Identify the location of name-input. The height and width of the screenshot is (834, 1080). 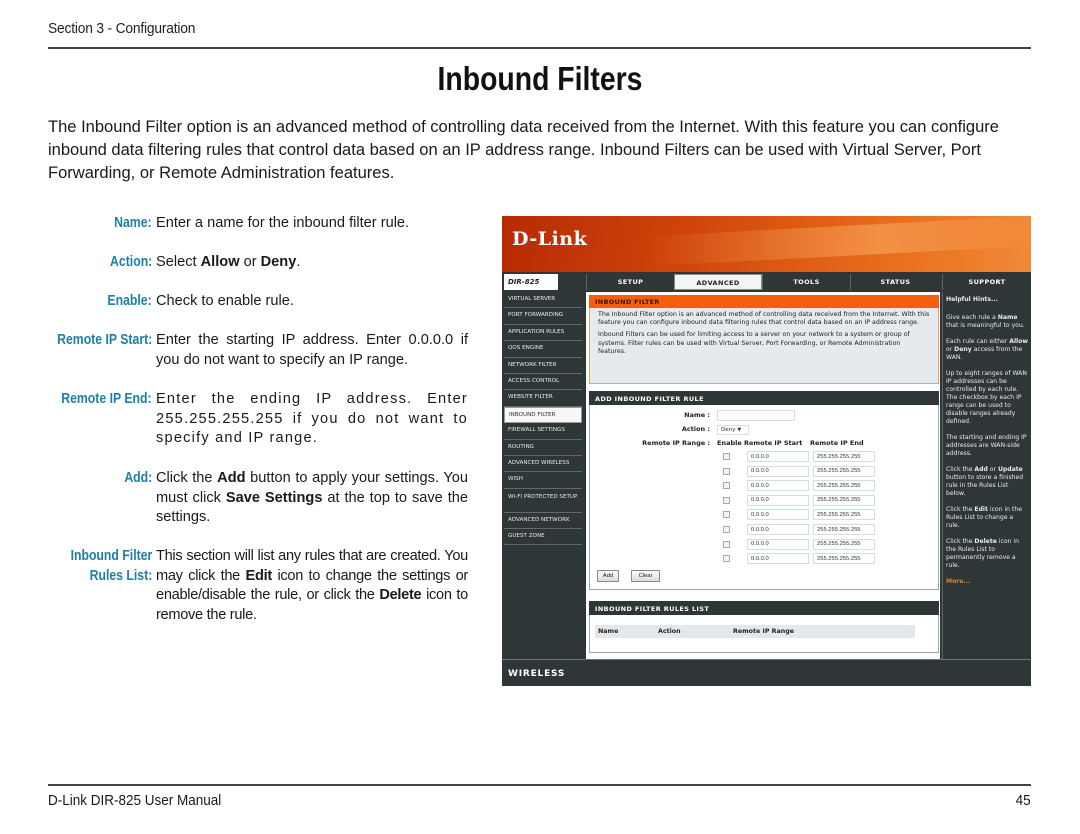
(756, 415).